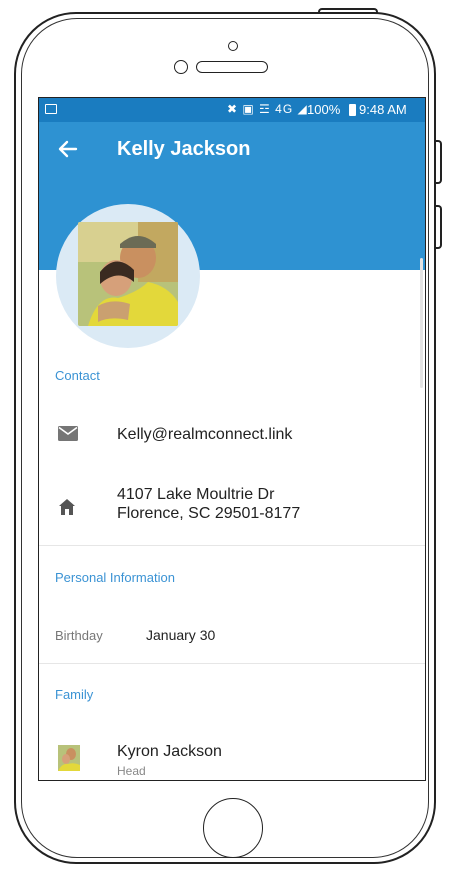  I want to click on status-bar: ✖ ▣ ☲ 4G ◢ 100% 9:48 AM, so click(232, 110).